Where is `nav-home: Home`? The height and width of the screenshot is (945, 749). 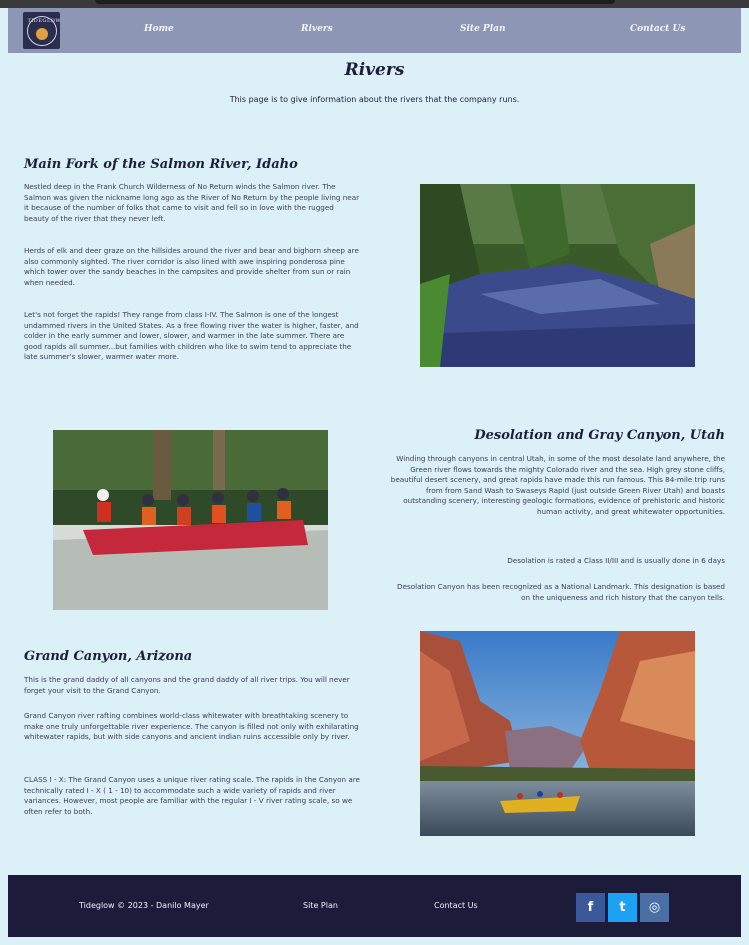 nav-home: Home is located at coordinates (159, 29).